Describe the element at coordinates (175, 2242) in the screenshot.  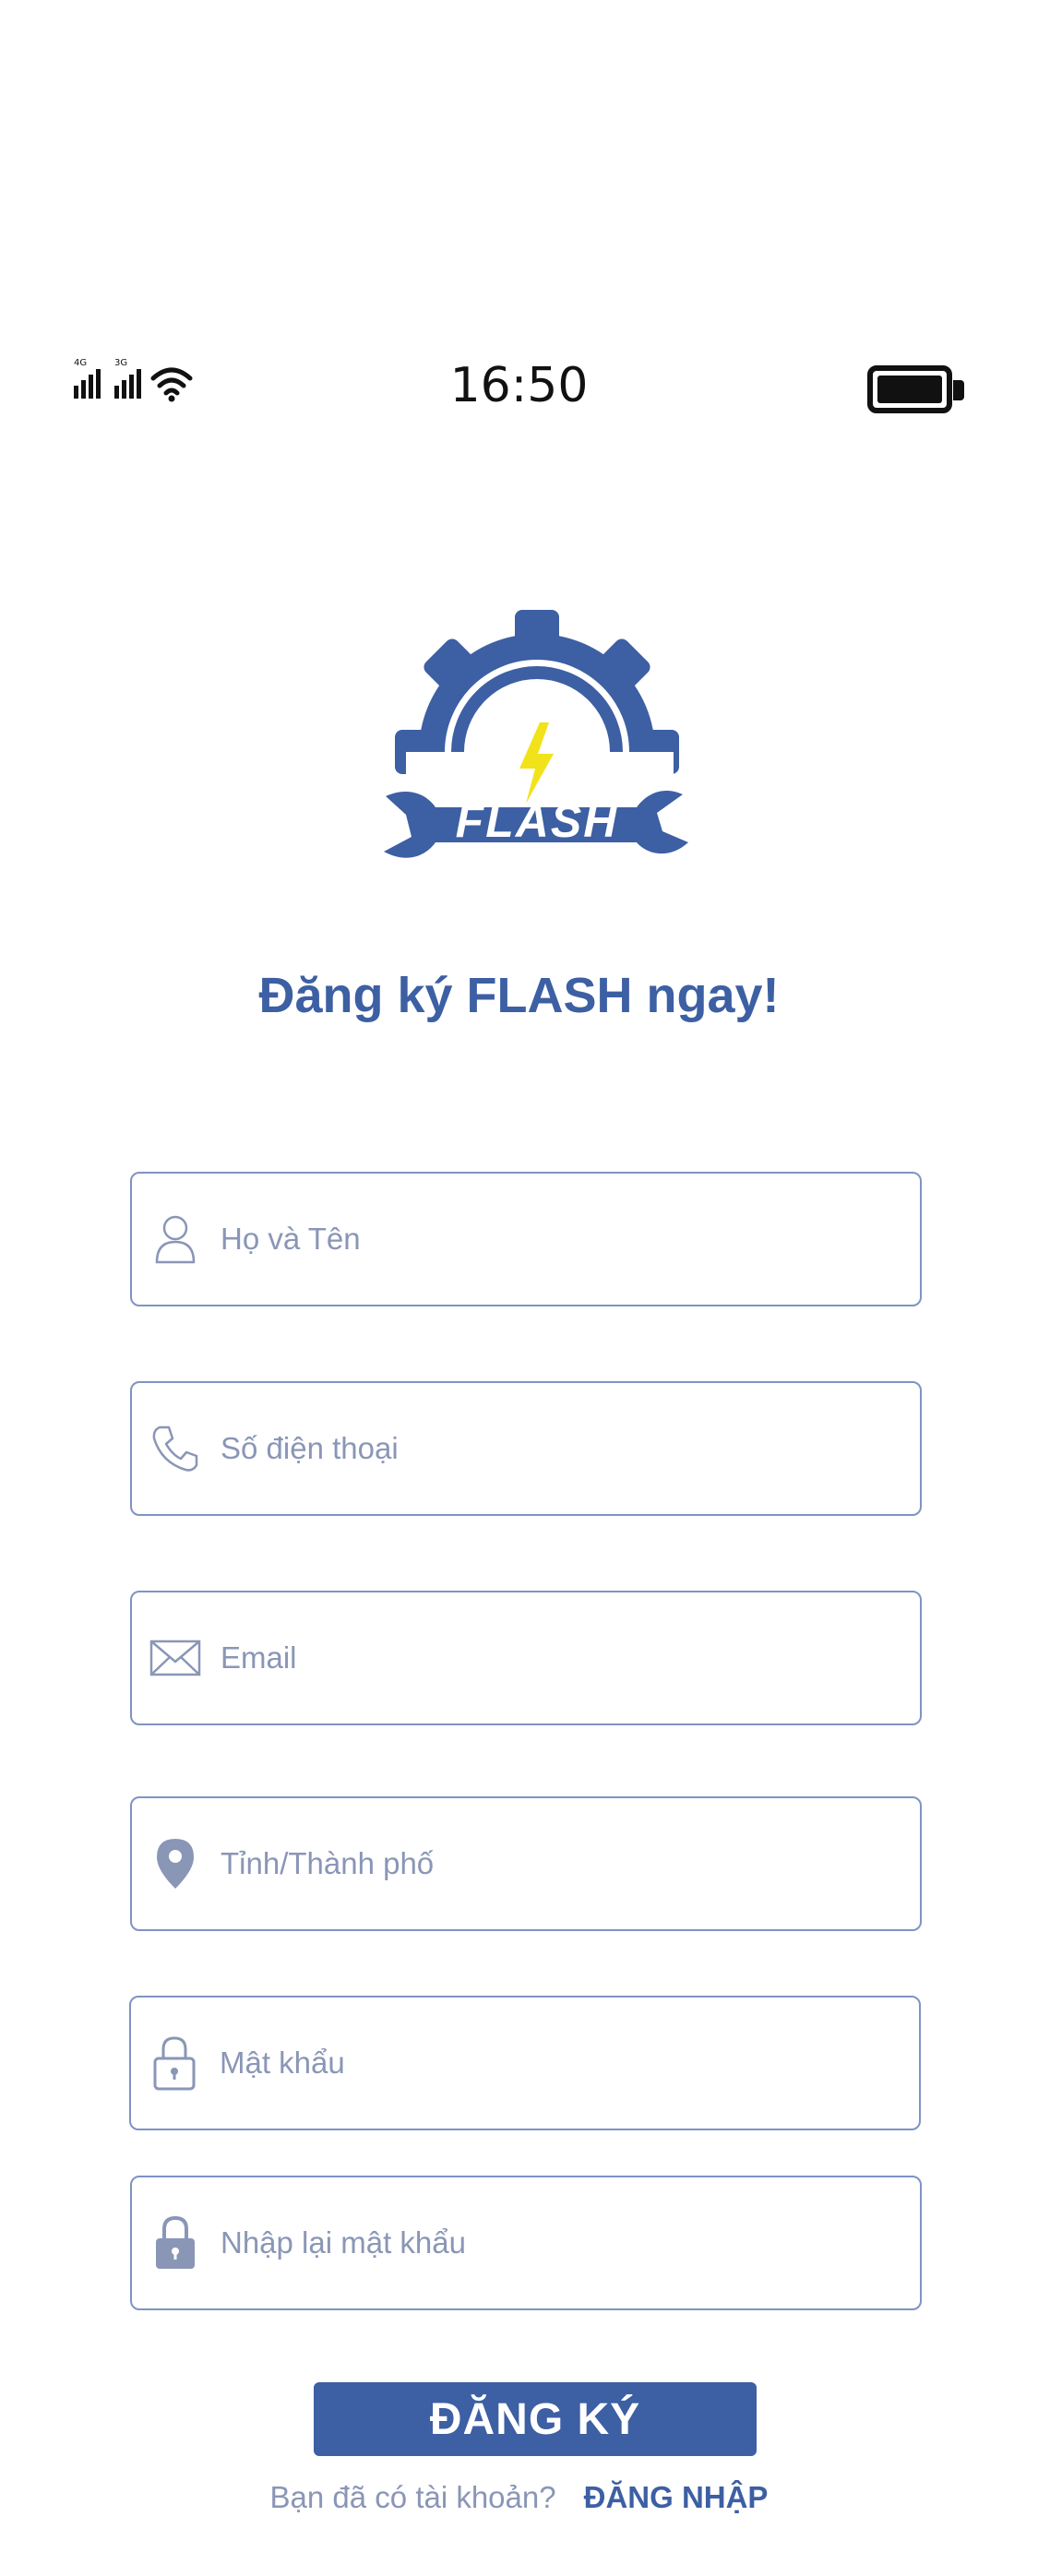
I see `lock-filled-icon` at that location.